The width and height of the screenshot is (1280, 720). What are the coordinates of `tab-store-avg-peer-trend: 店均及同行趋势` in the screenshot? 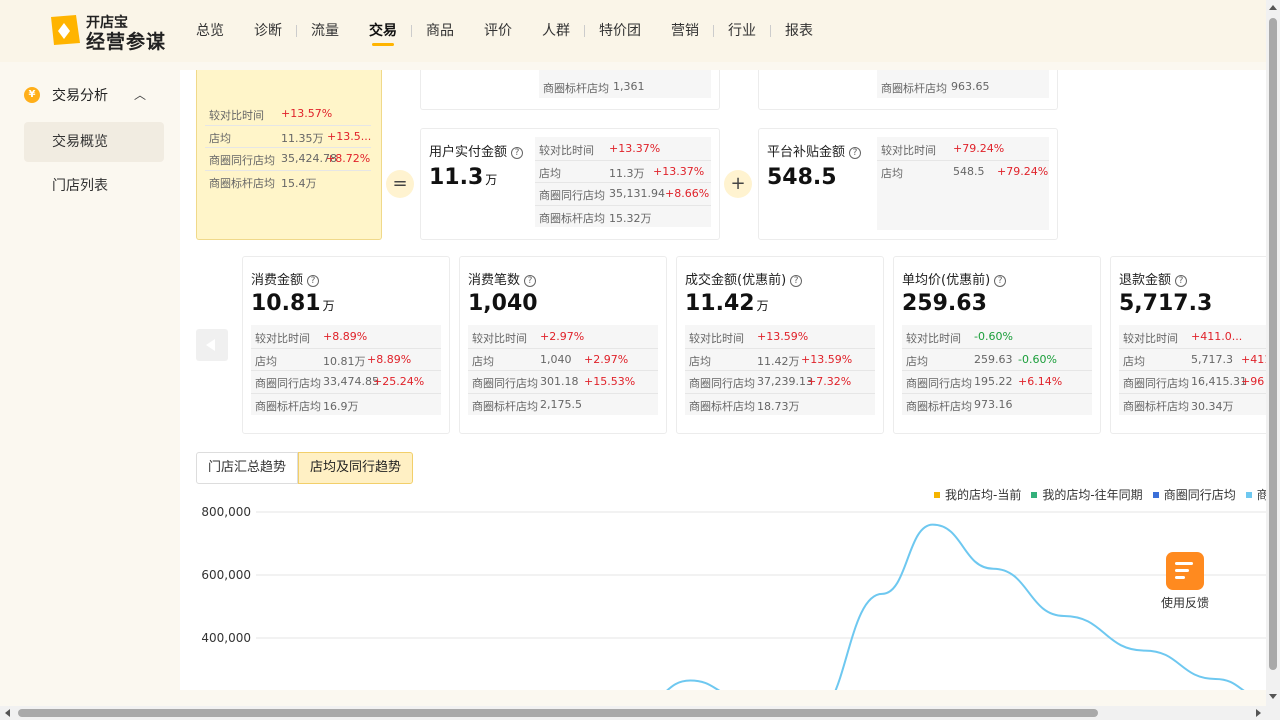 It's located at (356, 468).